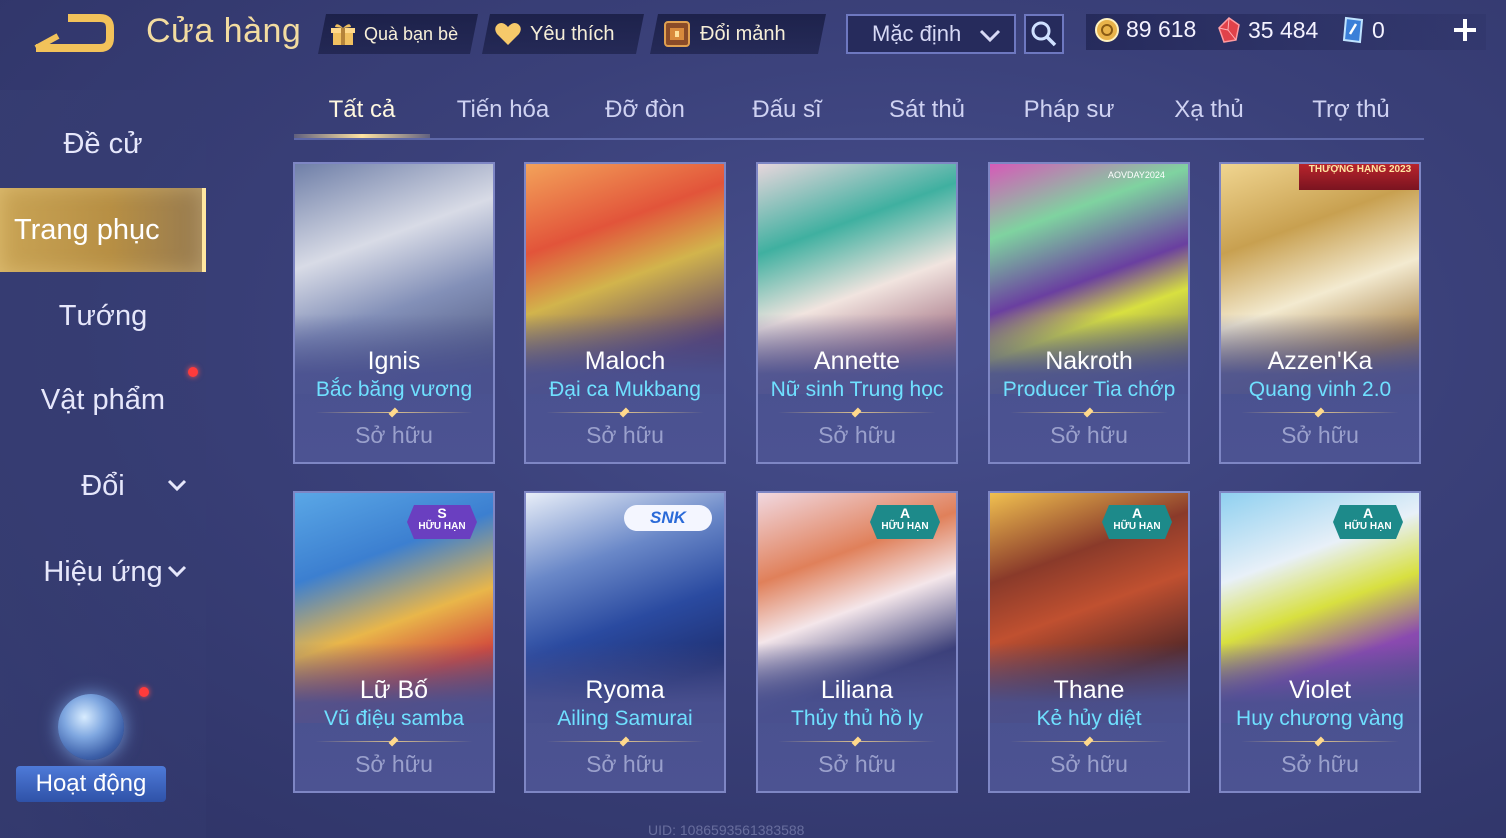 Image resolution: width=1506 pixels, height=838 pixels. I want to click on skin-card: Maloch Đại ca Mukbang Sở hữu, so click(625, 313).